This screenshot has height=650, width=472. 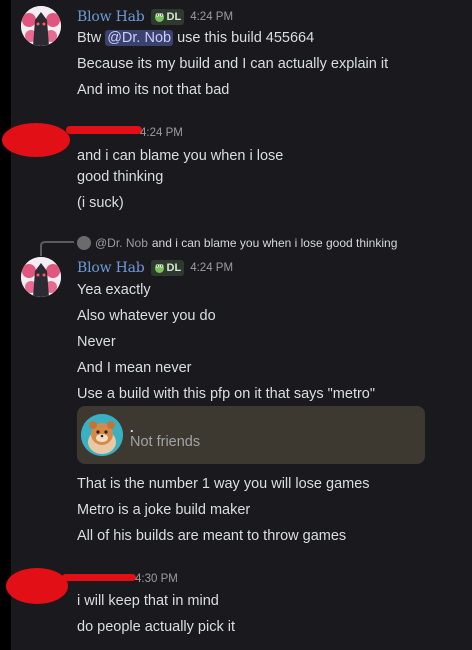 What do you see at coordinates (114, 290) in the screenshot?
I see `message-line: Yea exactly` at bounding box center [114, 290].